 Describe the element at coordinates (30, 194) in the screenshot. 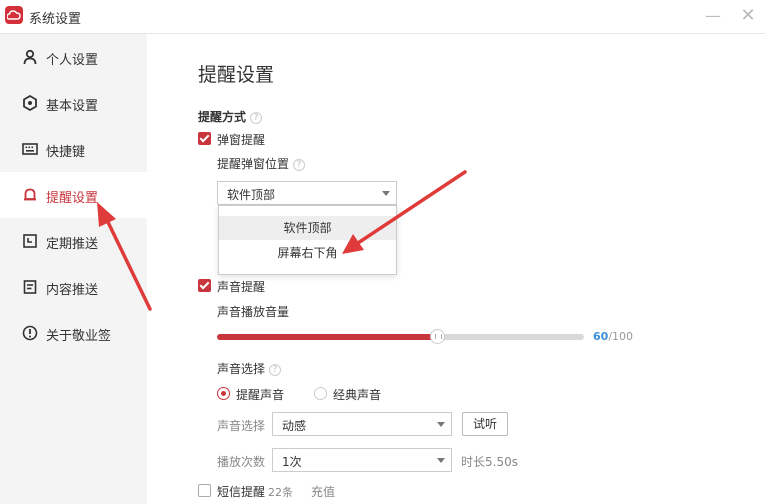

I see `bell-icon` at that location.